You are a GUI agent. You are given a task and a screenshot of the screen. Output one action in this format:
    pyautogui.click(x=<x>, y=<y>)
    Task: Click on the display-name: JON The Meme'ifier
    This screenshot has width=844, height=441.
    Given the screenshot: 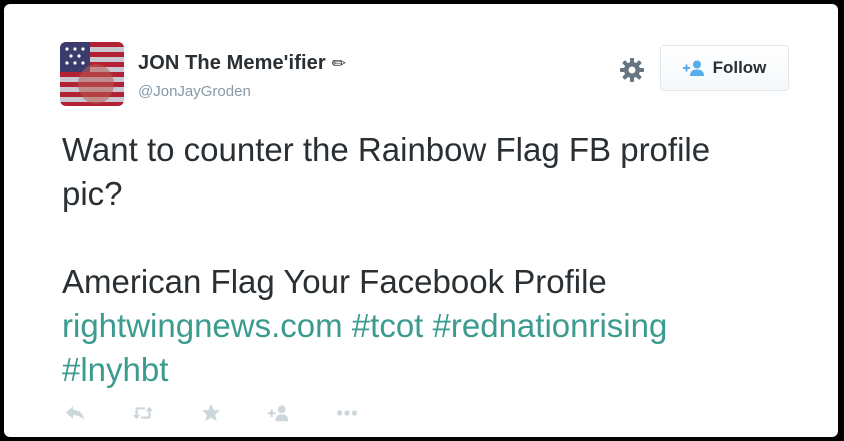 What is the action you would take?
    pyautogui.click(x=232, y=63)
    